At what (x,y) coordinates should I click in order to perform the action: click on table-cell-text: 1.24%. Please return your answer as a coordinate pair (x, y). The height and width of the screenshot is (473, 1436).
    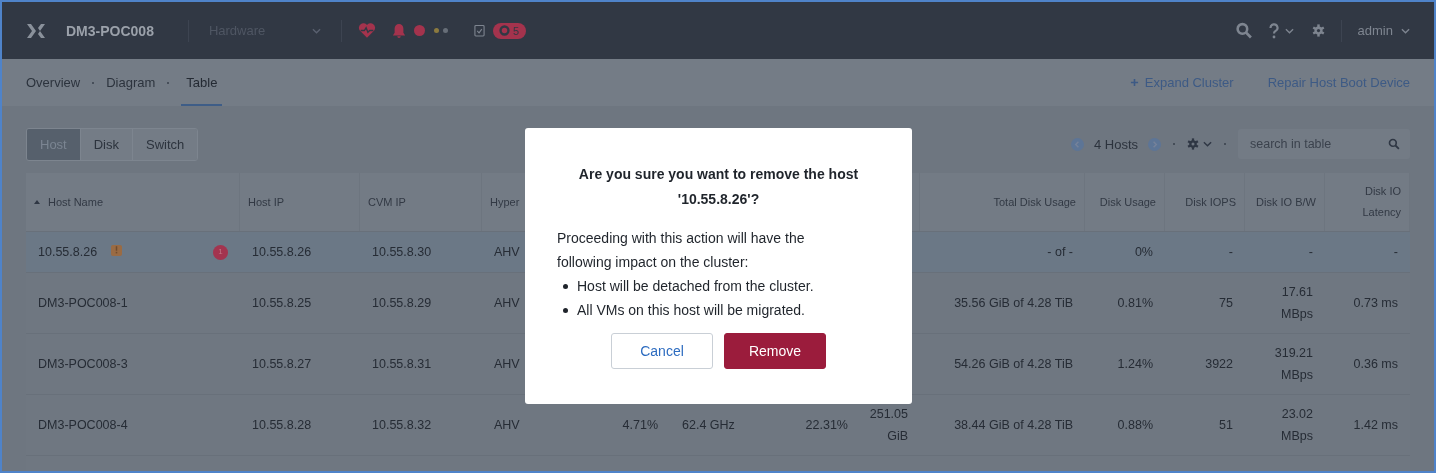
    Looking at the image, I should click on (1135, 364).